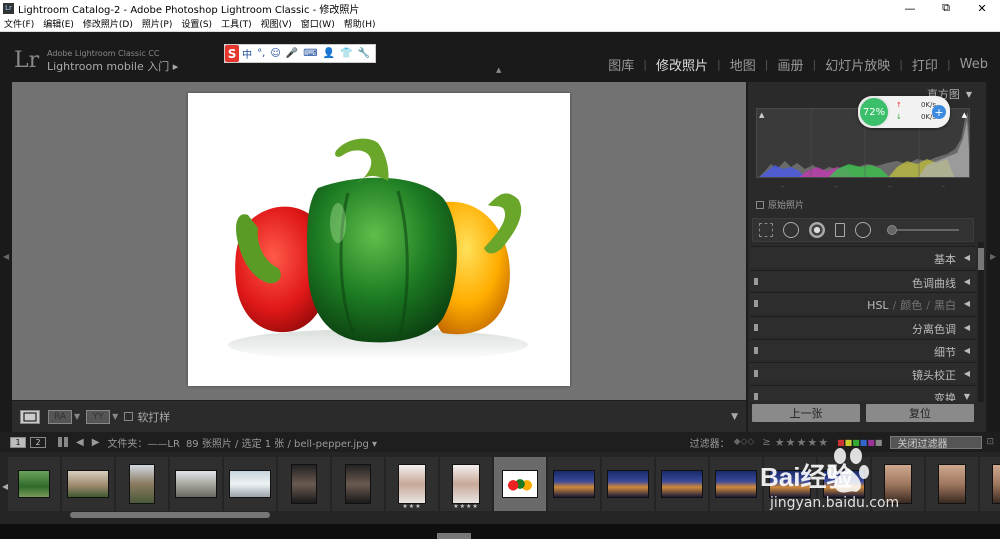  Describe the element at coordinates (981, 322) in the screenshot. I see `right-panel-scrollbar` at that location.